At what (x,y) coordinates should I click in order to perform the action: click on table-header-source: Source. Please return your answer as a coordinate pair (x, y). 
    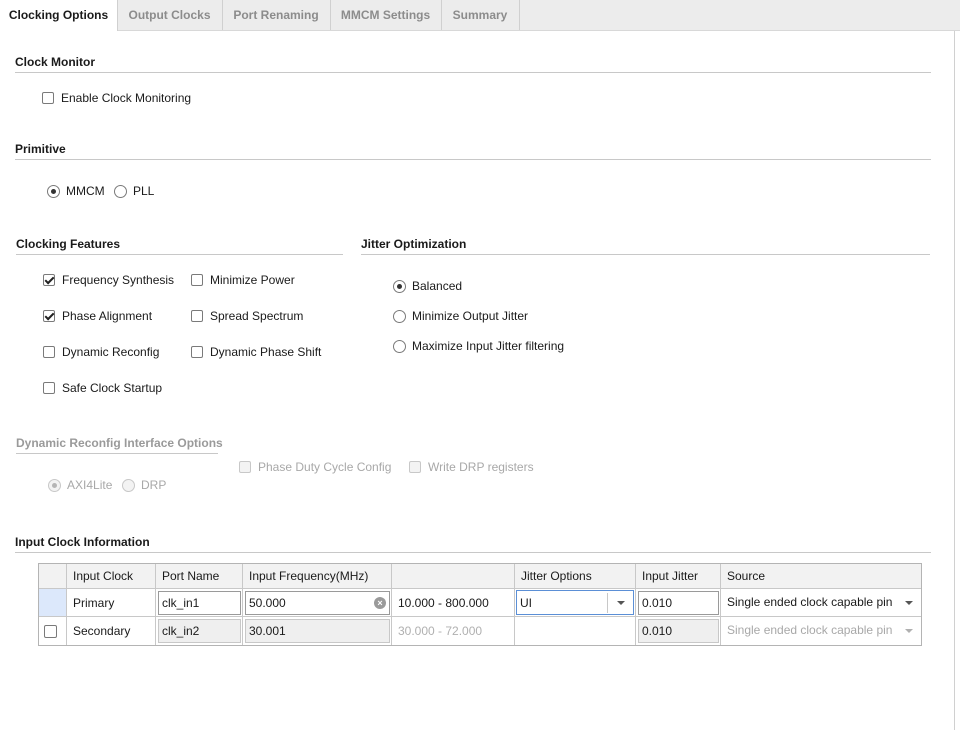
    Looking at the image, I should click on (821, 576).